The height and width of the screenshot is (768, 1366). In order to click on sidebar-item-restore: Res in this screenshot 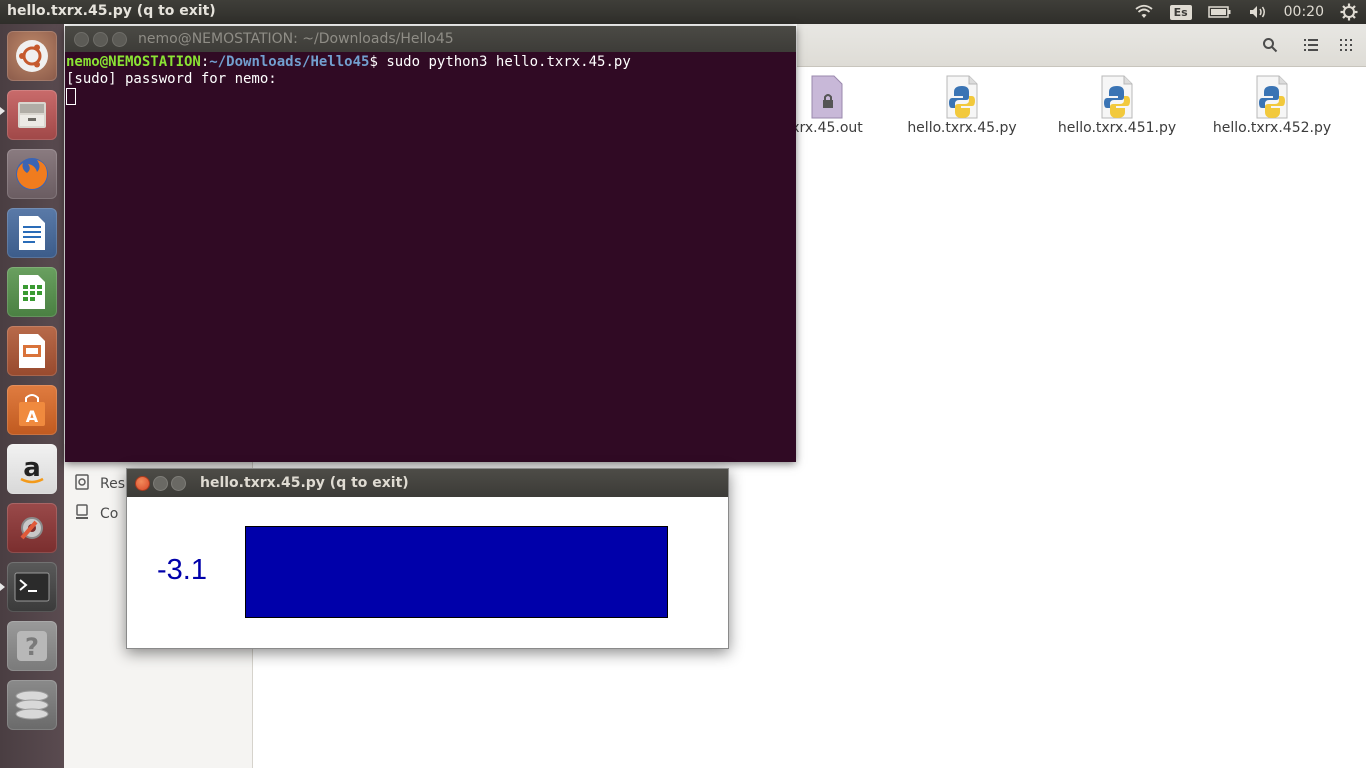, I will do `click(99, 484)`.